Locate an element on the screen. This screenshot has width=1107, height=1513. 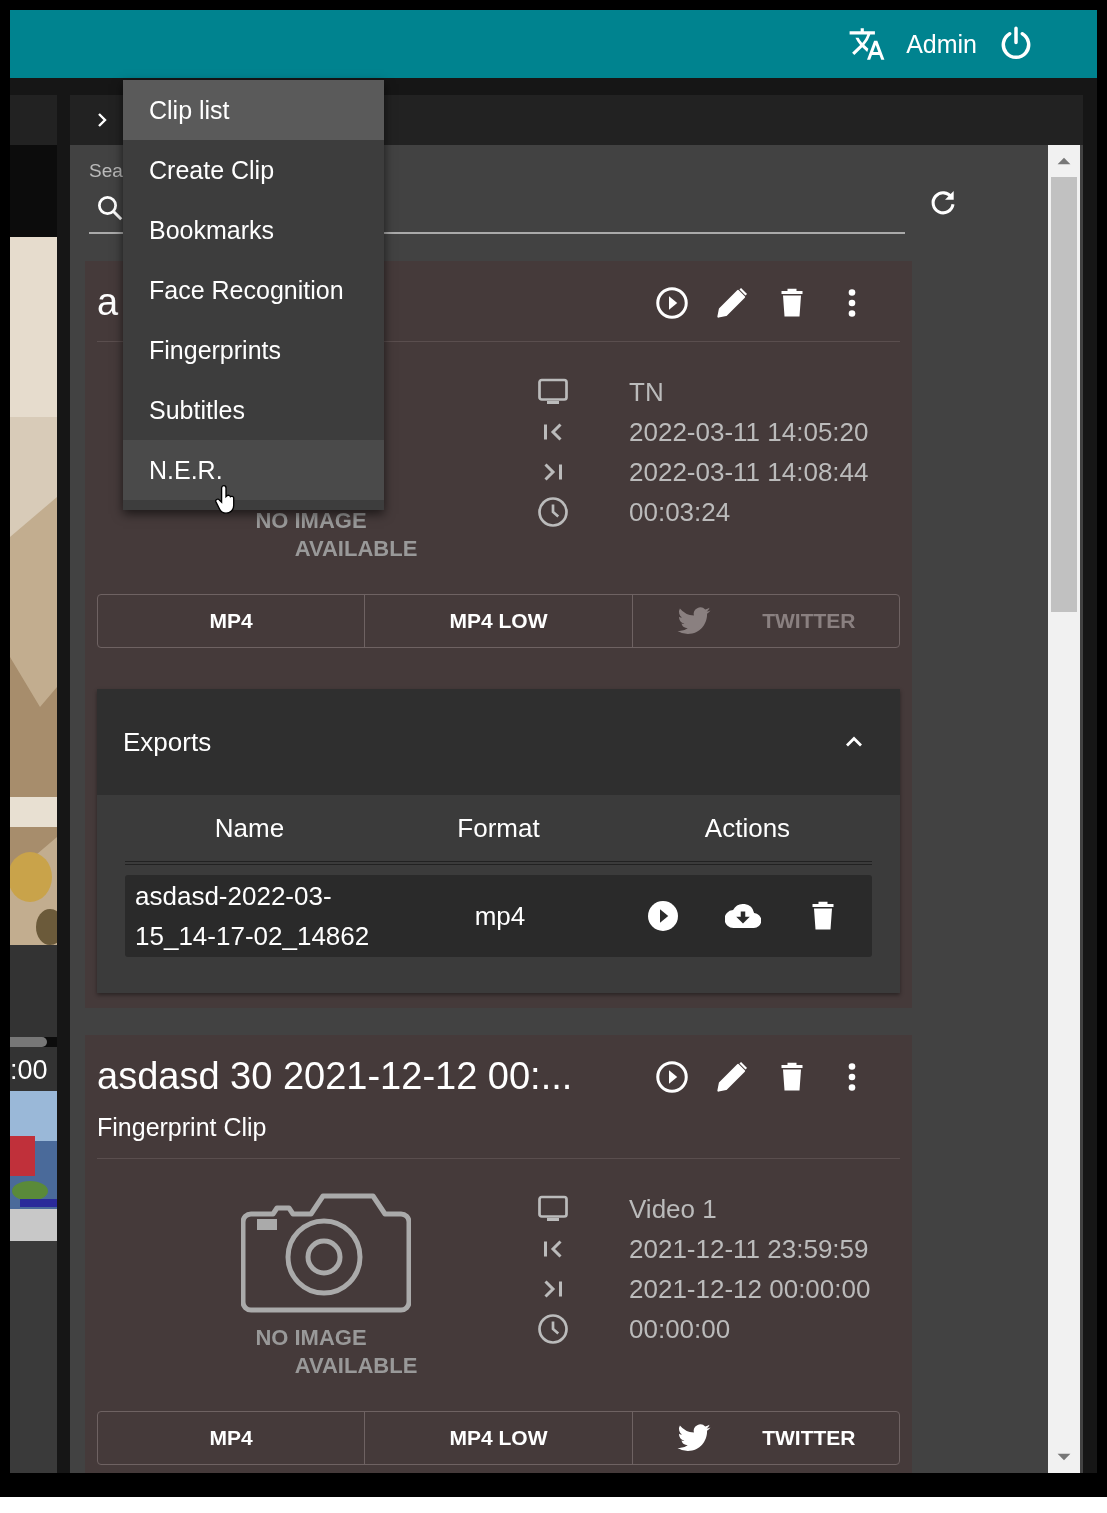
search-label: Sea is located at coordinates (106, 171).